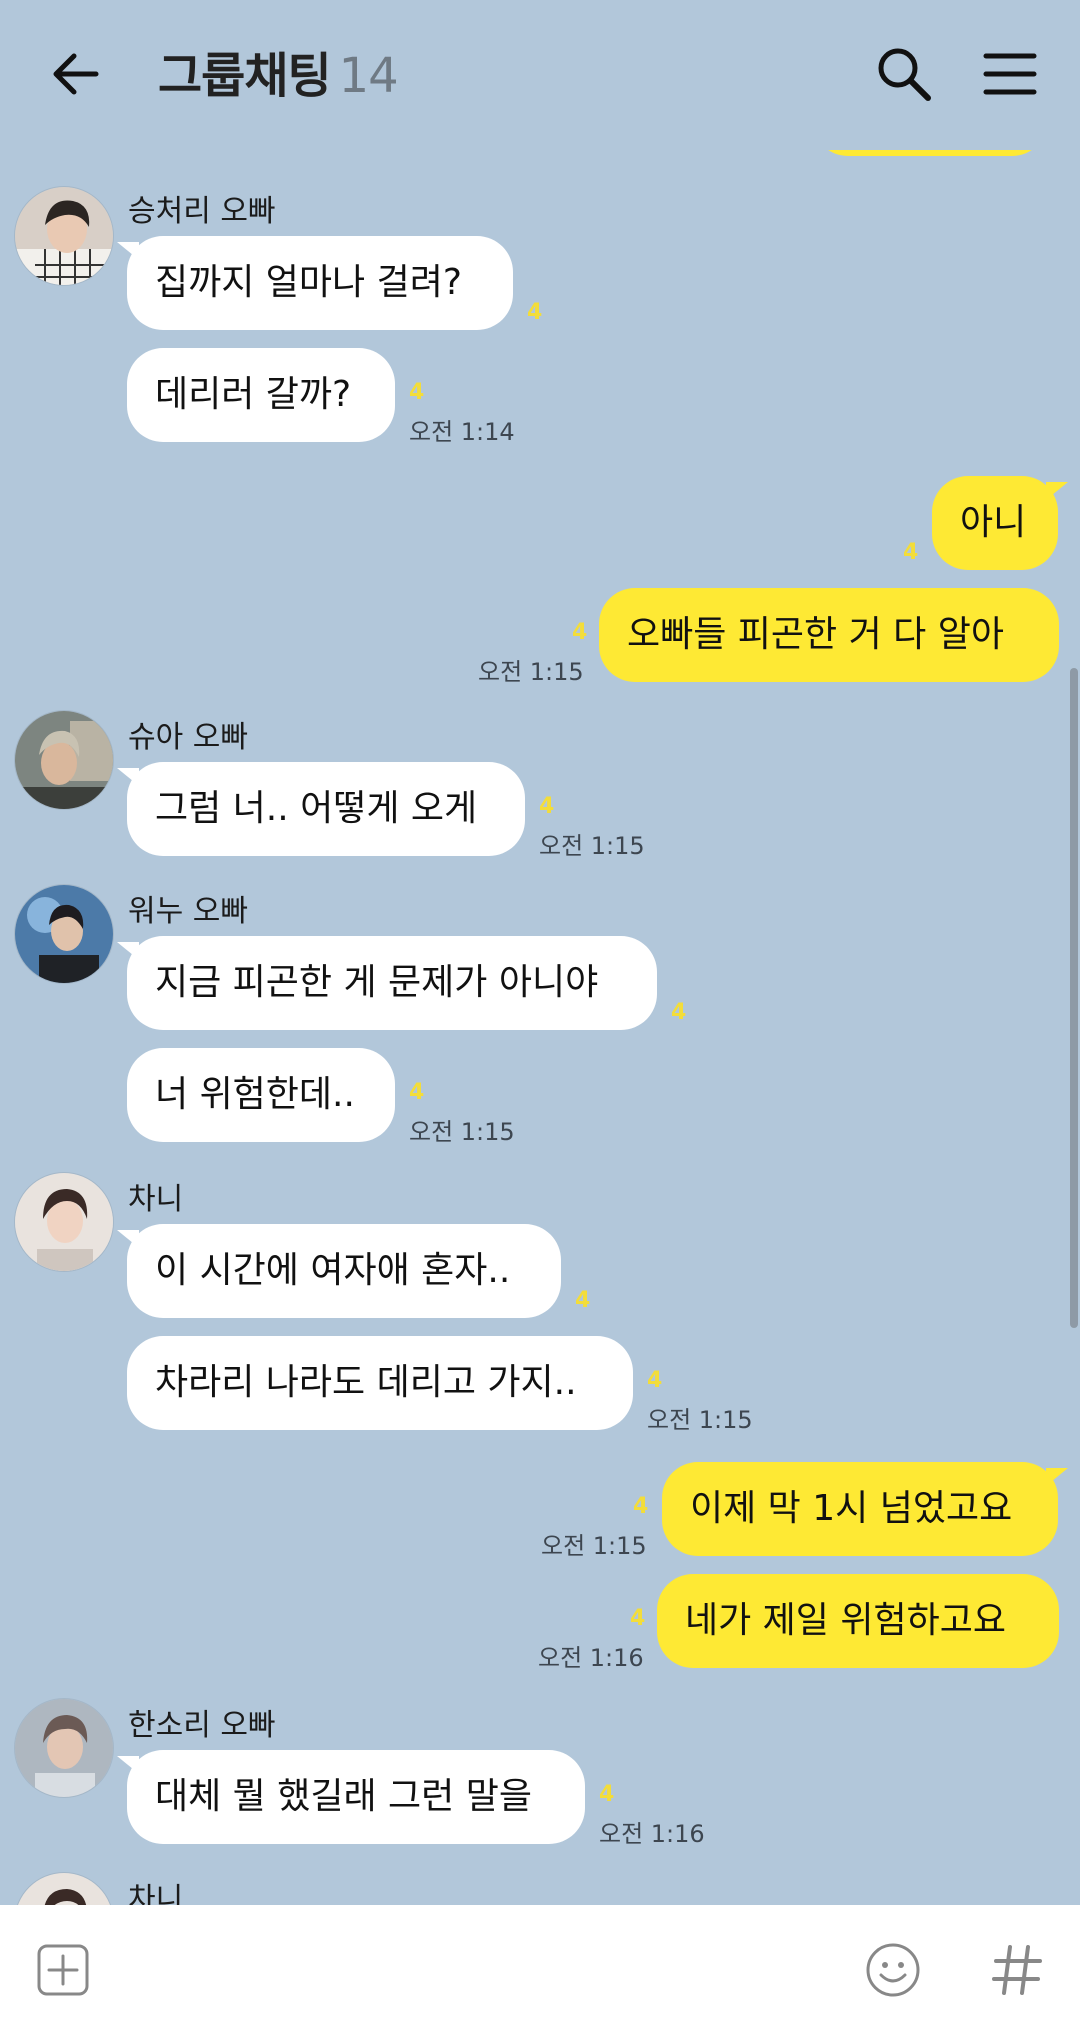 The image size is (1080, 2031). I want to click on hash-icon, so click(1017, 1970).